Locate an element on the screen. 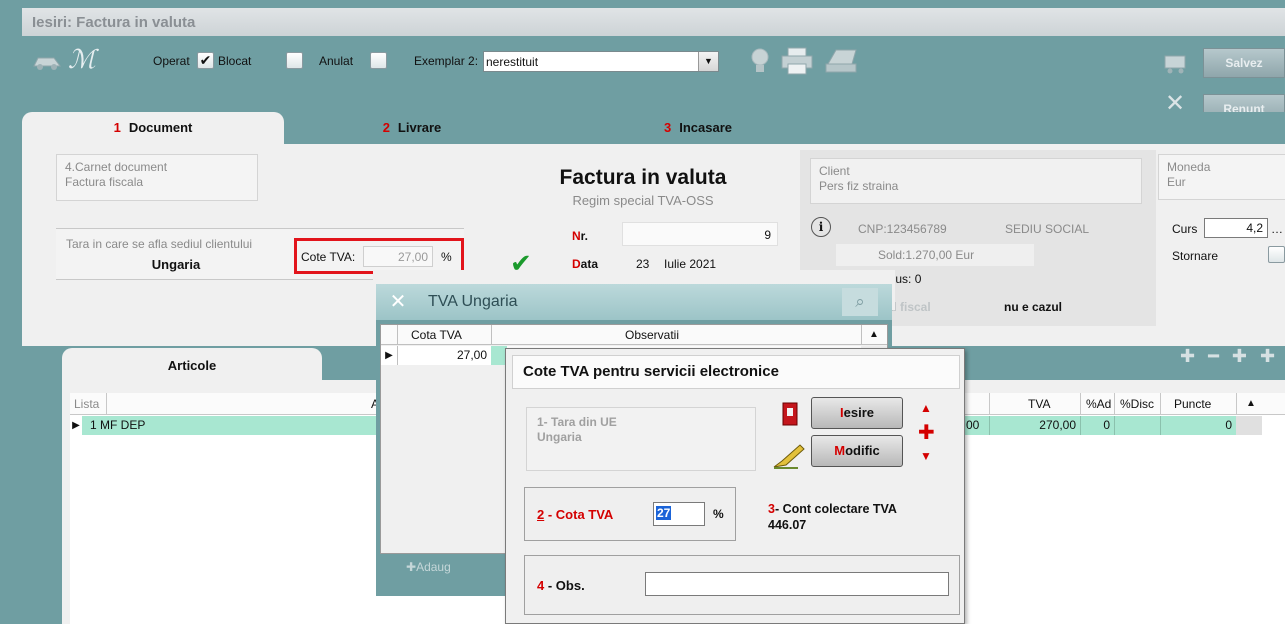 The image size is (1285, 624). carnet-box: 4.Carnet document Factura fiscala is located at coordinates (157, 177).